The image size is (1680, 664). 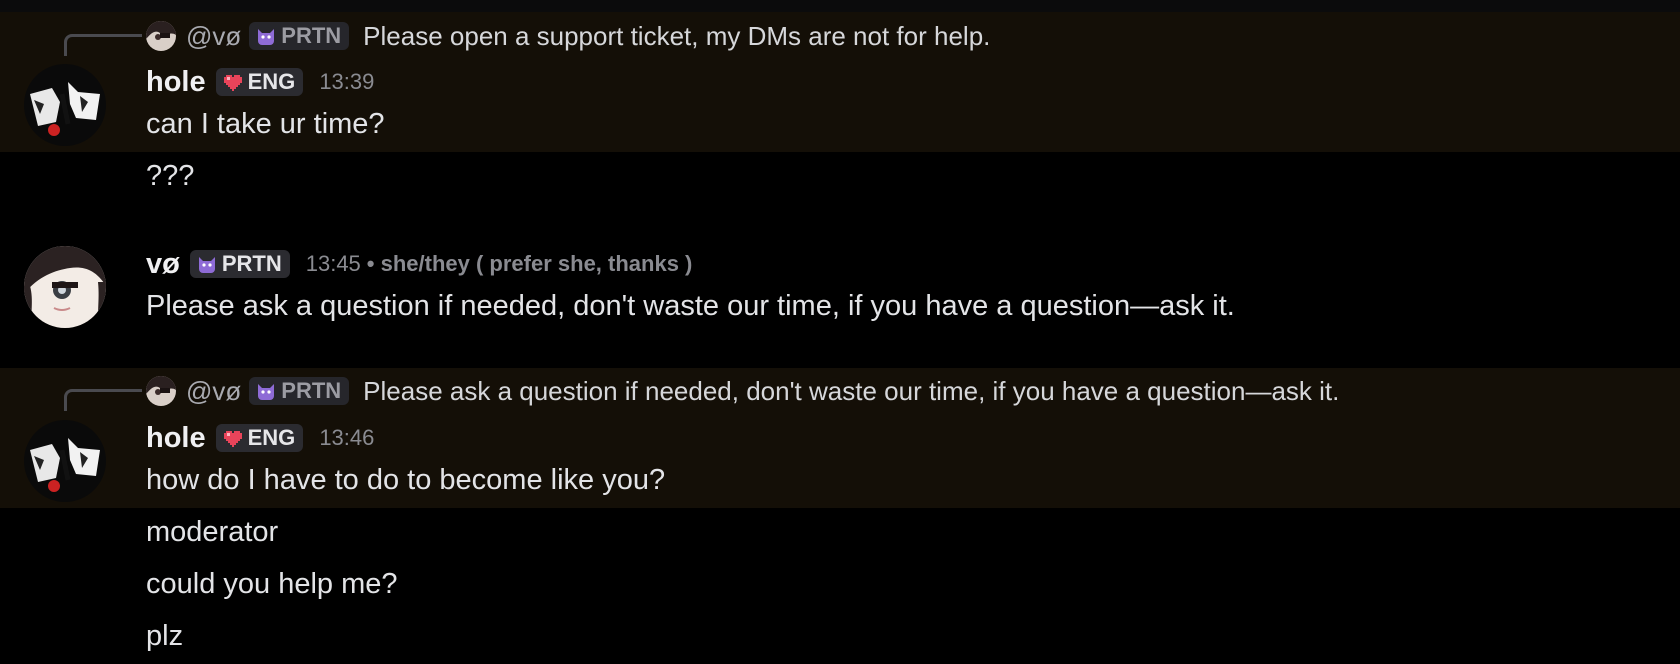 What do you see at coordinates (333, 264) in the screenshot?
I see `timestamp: 13:45` at bounding box center [333, 264].